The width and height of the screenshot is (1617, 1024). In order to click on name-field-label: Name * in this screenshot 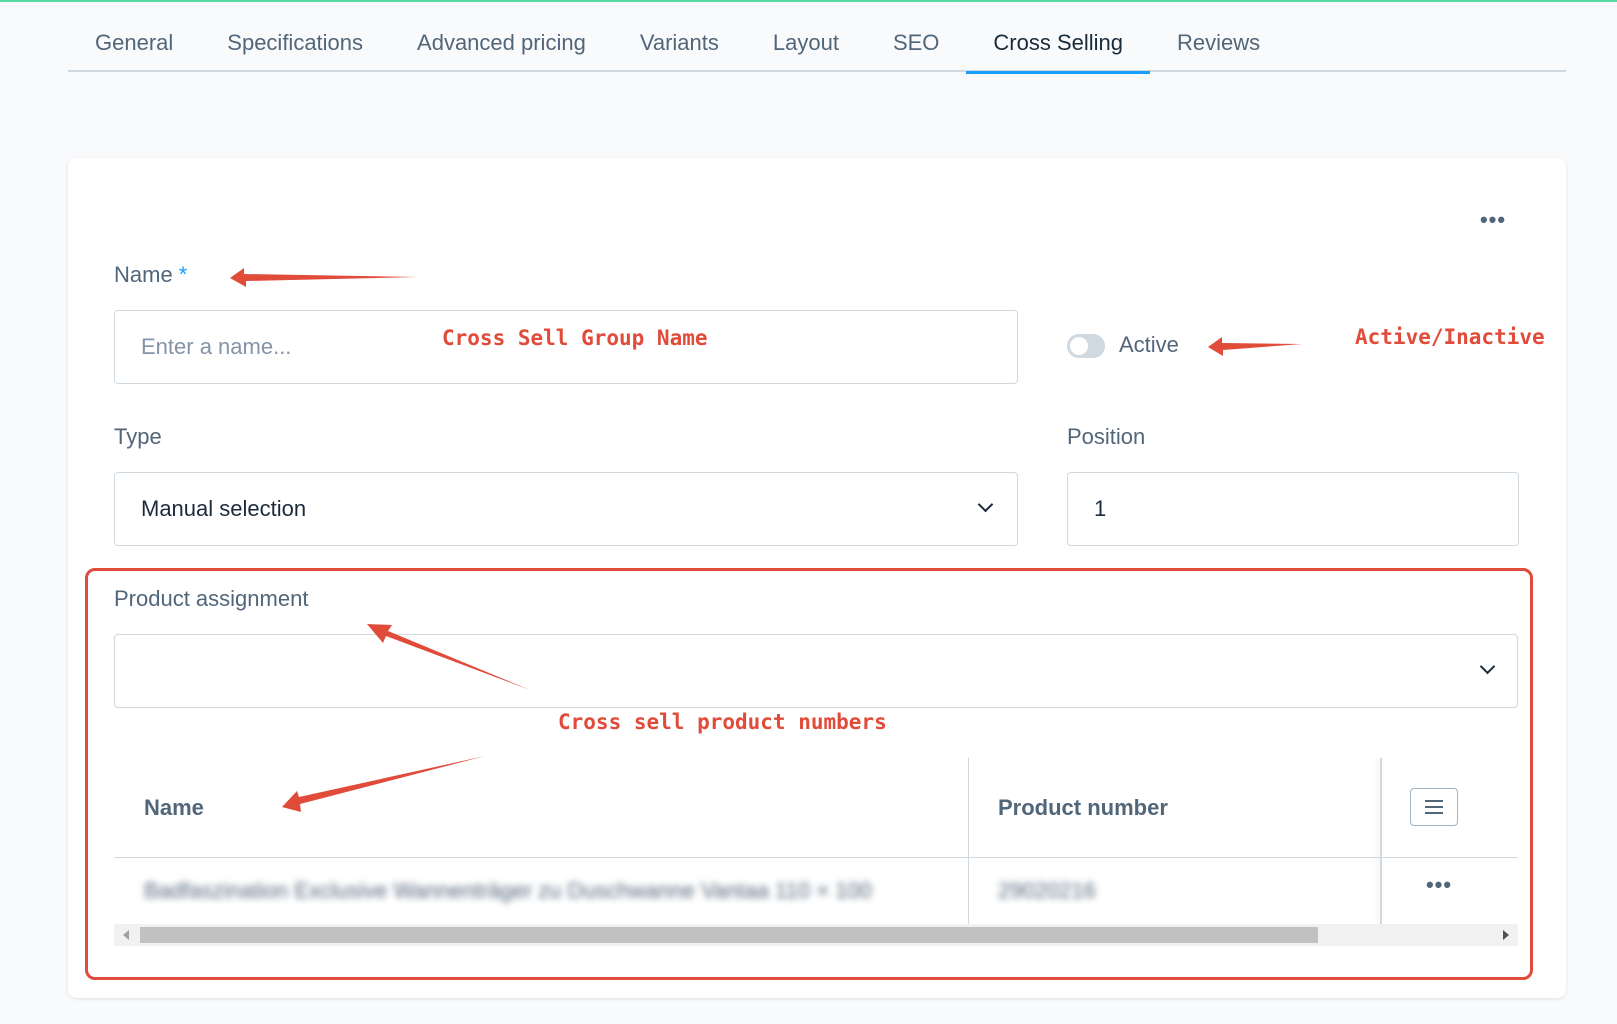, I will do `click(150, 275)`.